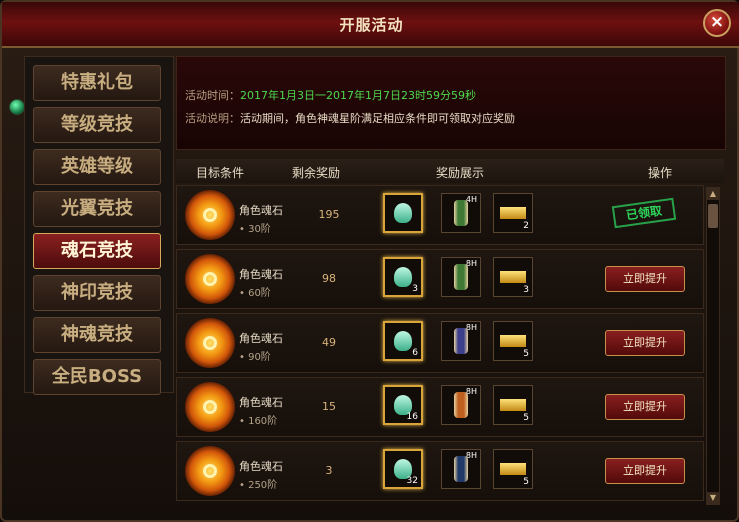 This screenshot has width=739, height=522. What do you see at coordinates (258, 485) in the screenshot?
I see `target-stage: • 250阶` at bounding box center [258, 485].